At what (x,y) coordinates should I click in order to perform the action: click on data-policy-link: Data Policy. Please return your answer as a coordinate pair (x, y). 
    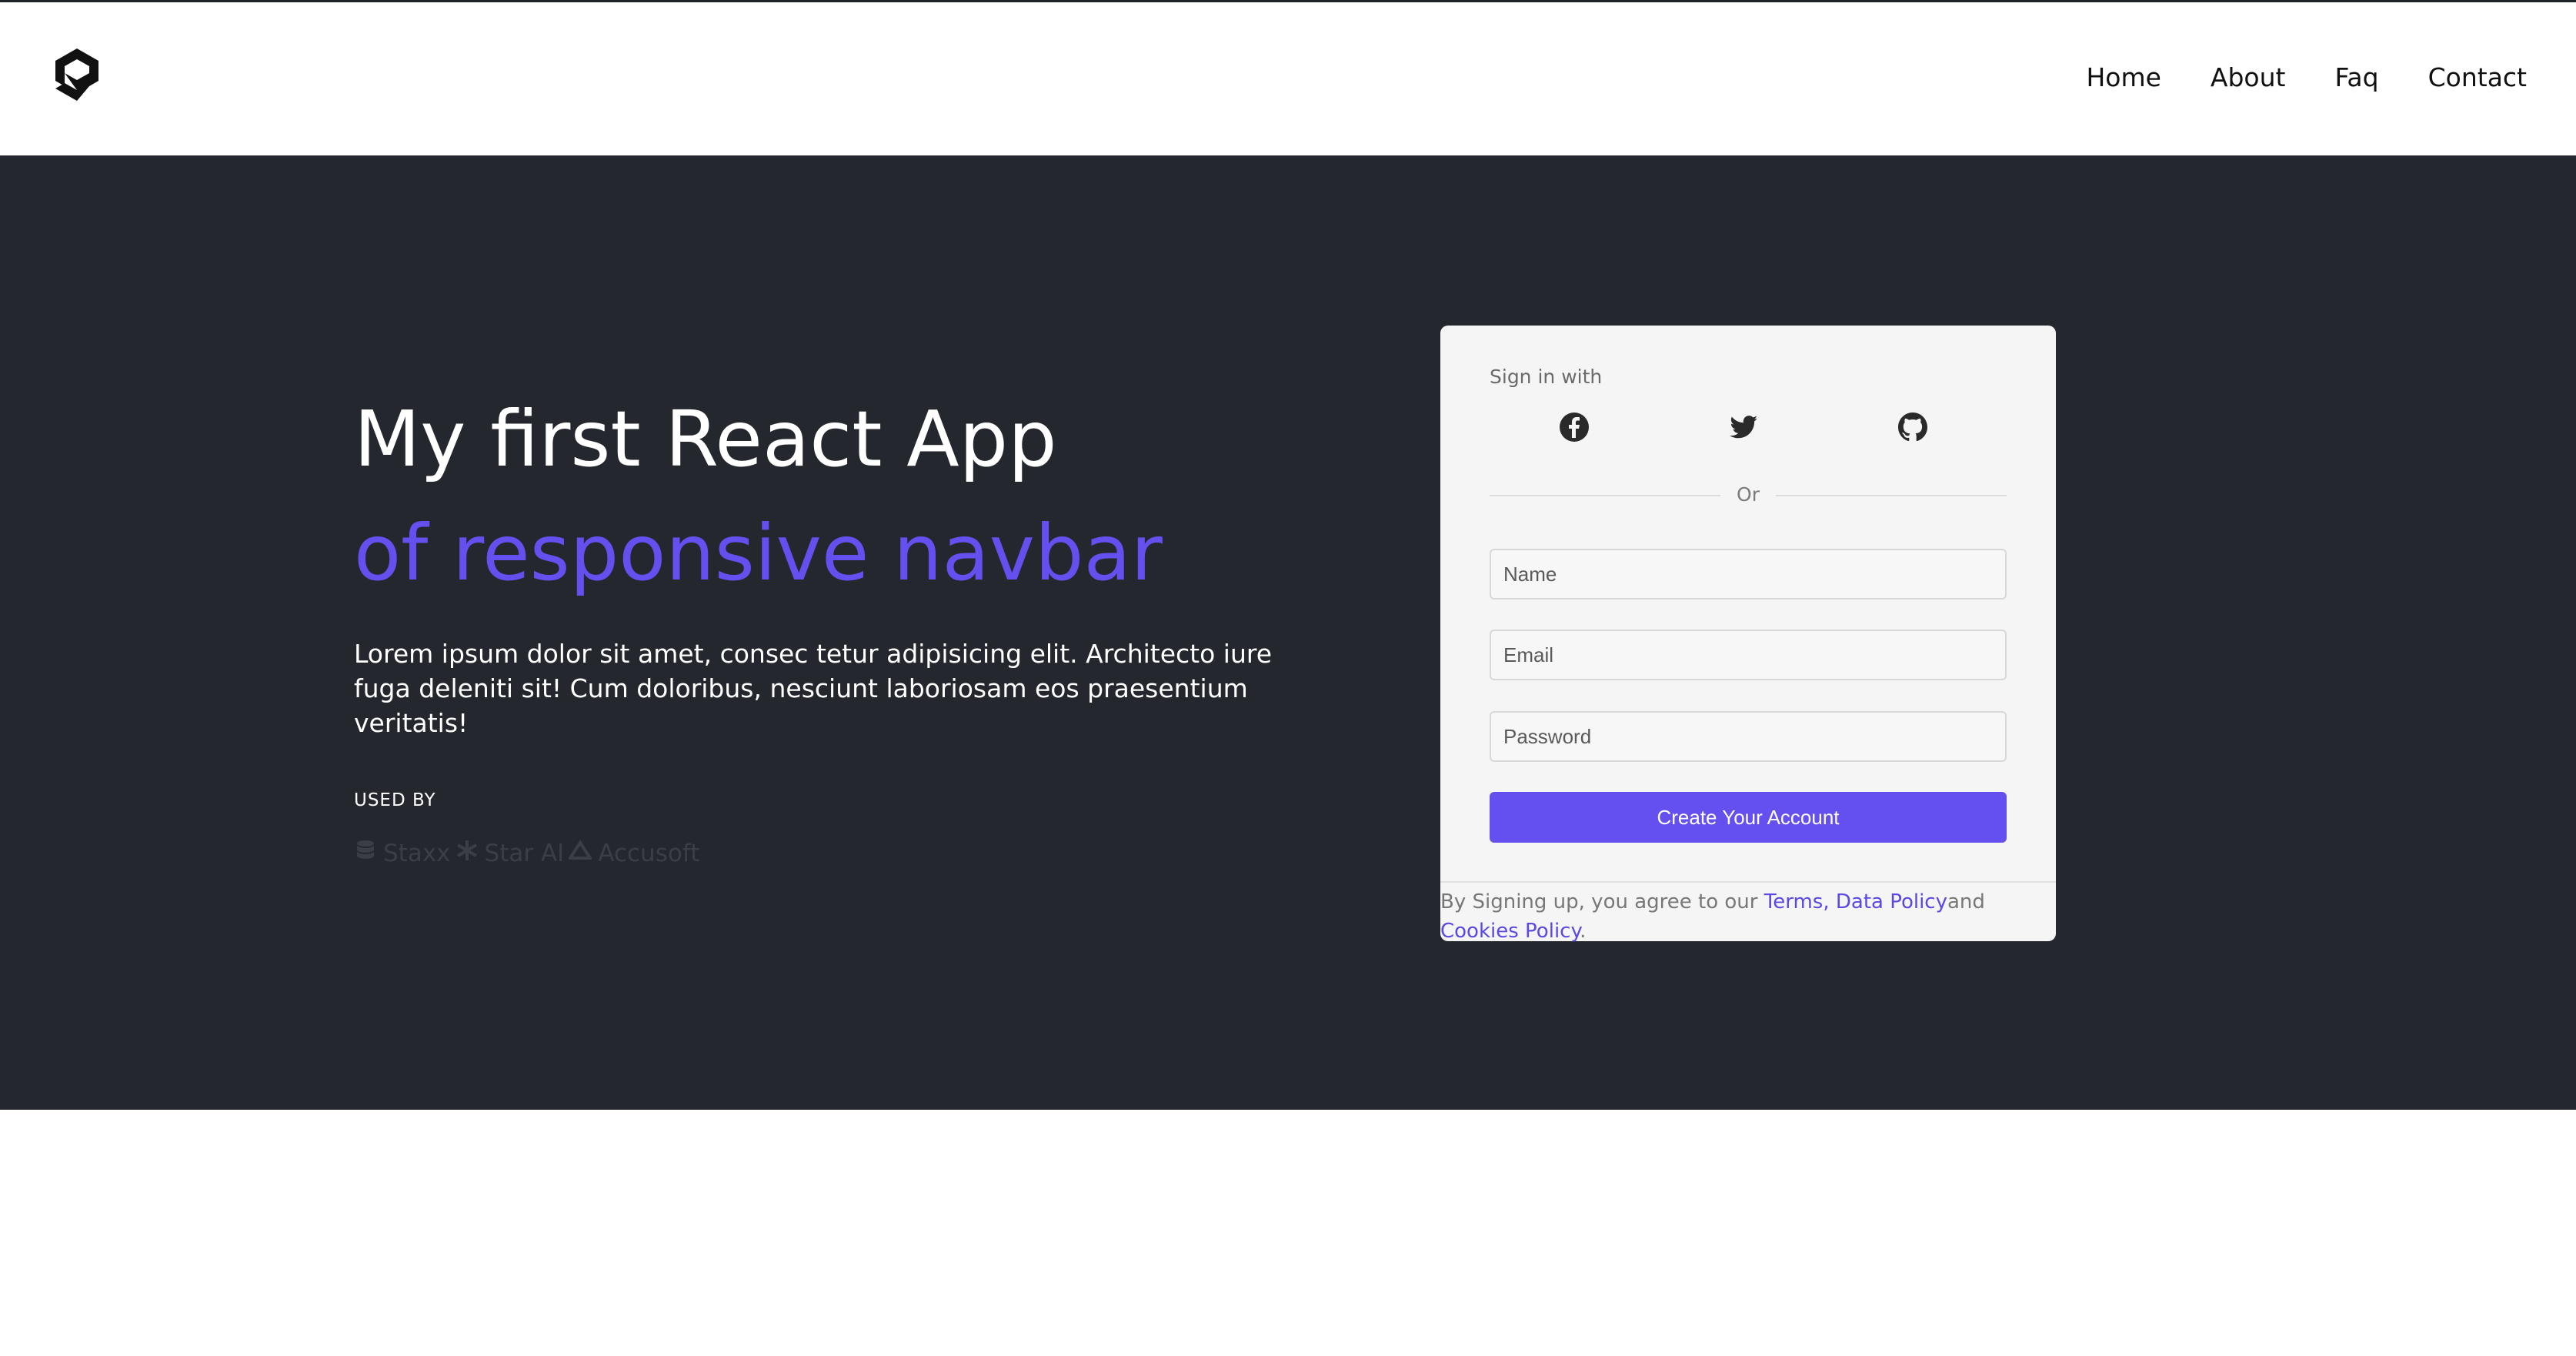
    Looking at the image, I should click on (1891, 902).